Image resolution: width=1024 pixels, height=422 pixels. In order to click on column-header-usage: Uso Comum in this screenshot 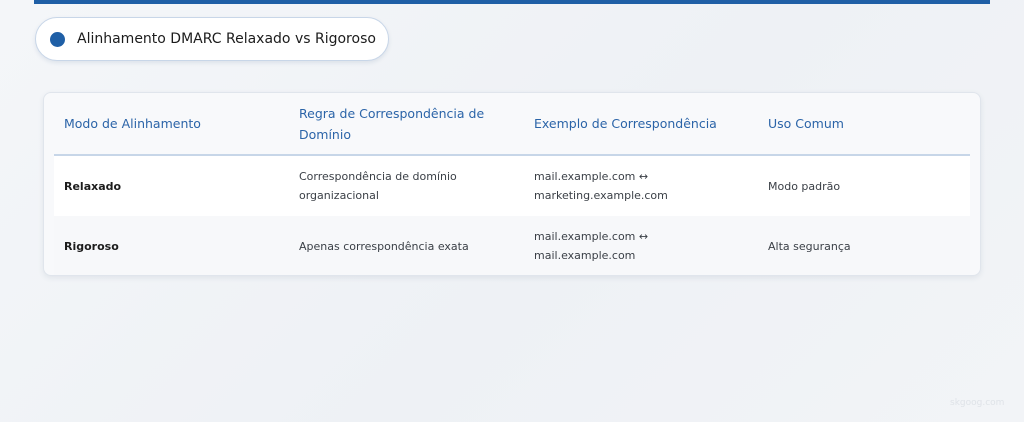, I will do `click(806, 123)`.